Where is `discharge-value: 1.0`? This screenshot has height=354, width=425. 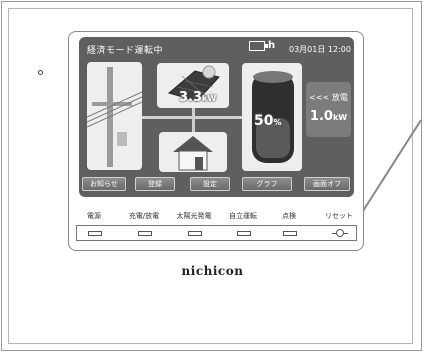
discharge-value: 1.0 is located at coordinates (321, 116).